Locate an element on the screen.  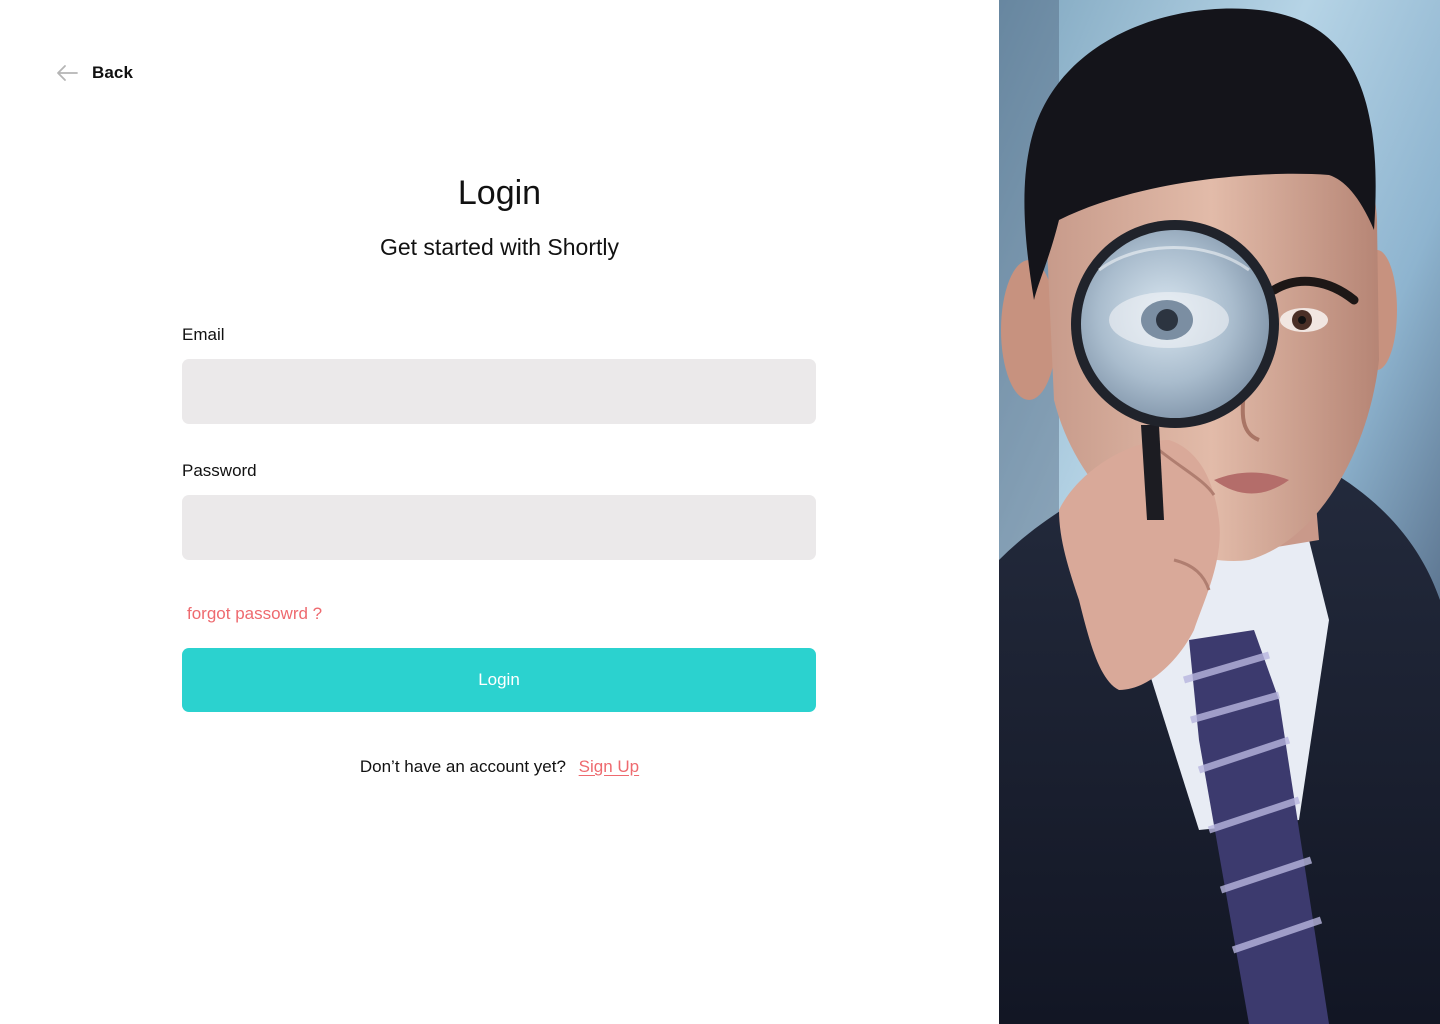
page-title: Login is located at coordinates (499, 193).